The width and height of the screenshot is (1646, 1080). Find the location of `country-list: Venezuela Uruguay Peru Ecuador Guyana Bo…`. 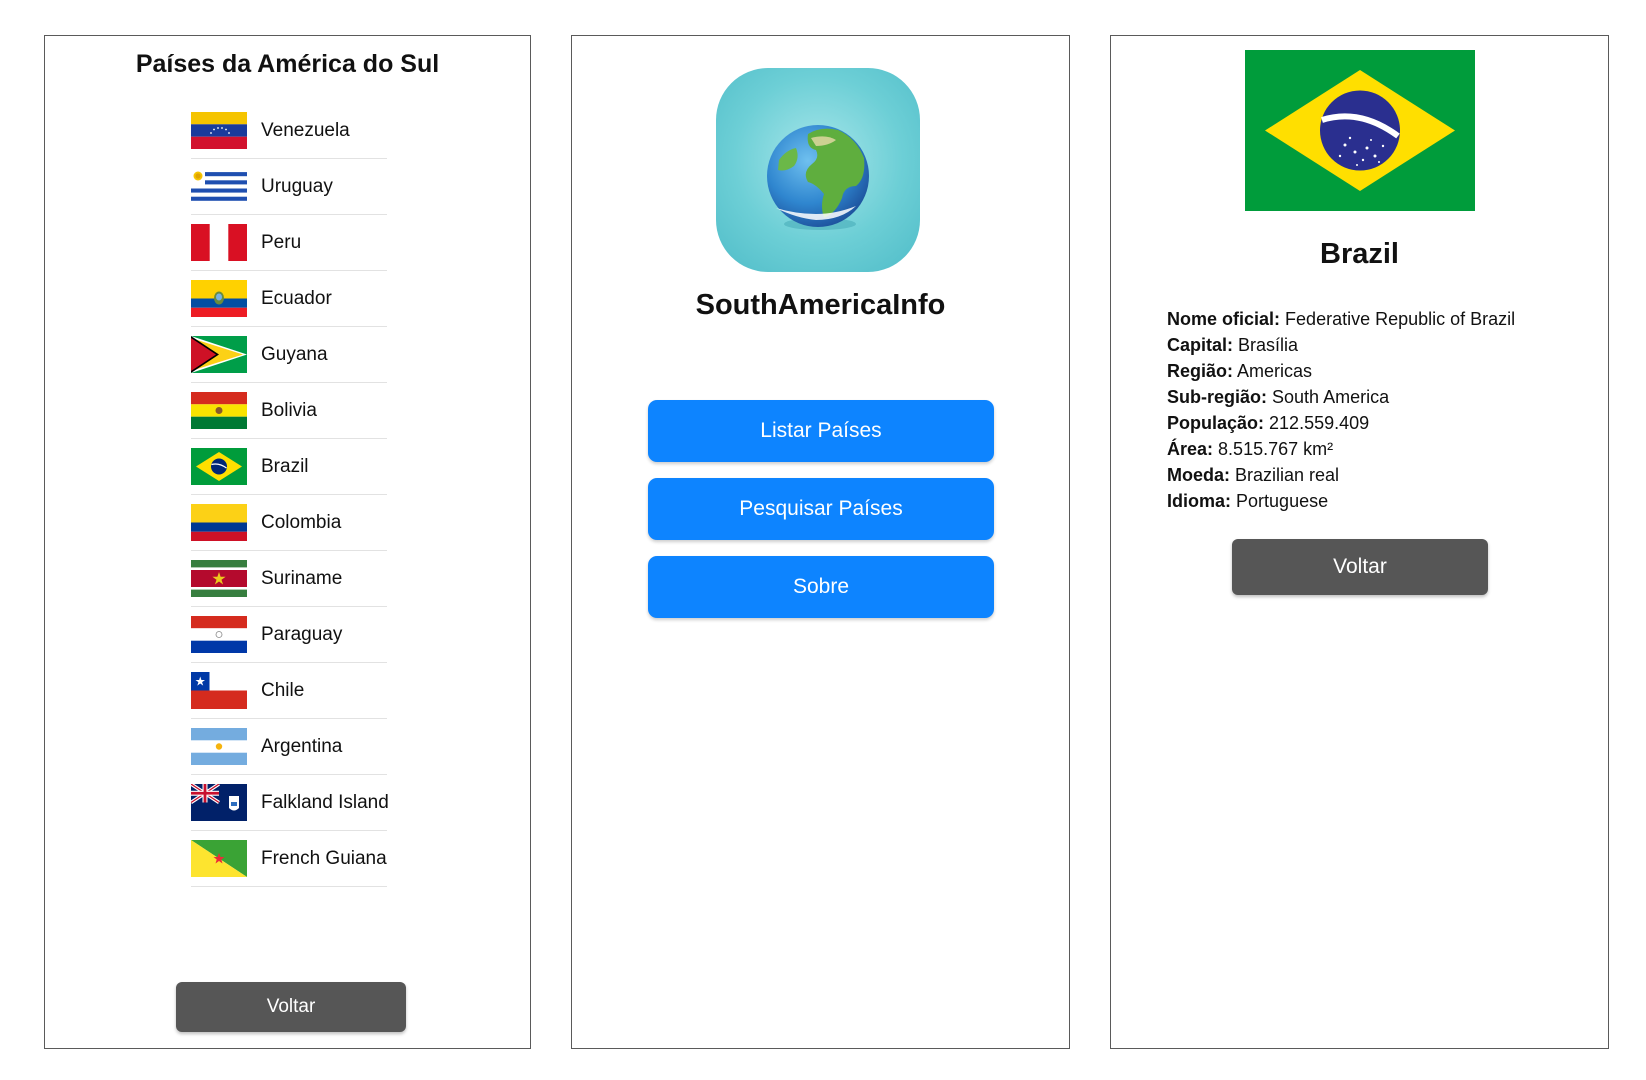

country-list: Venezuela Uruguay Peru Ecuador Guyana Bo… is located at coordinates (290, 495).